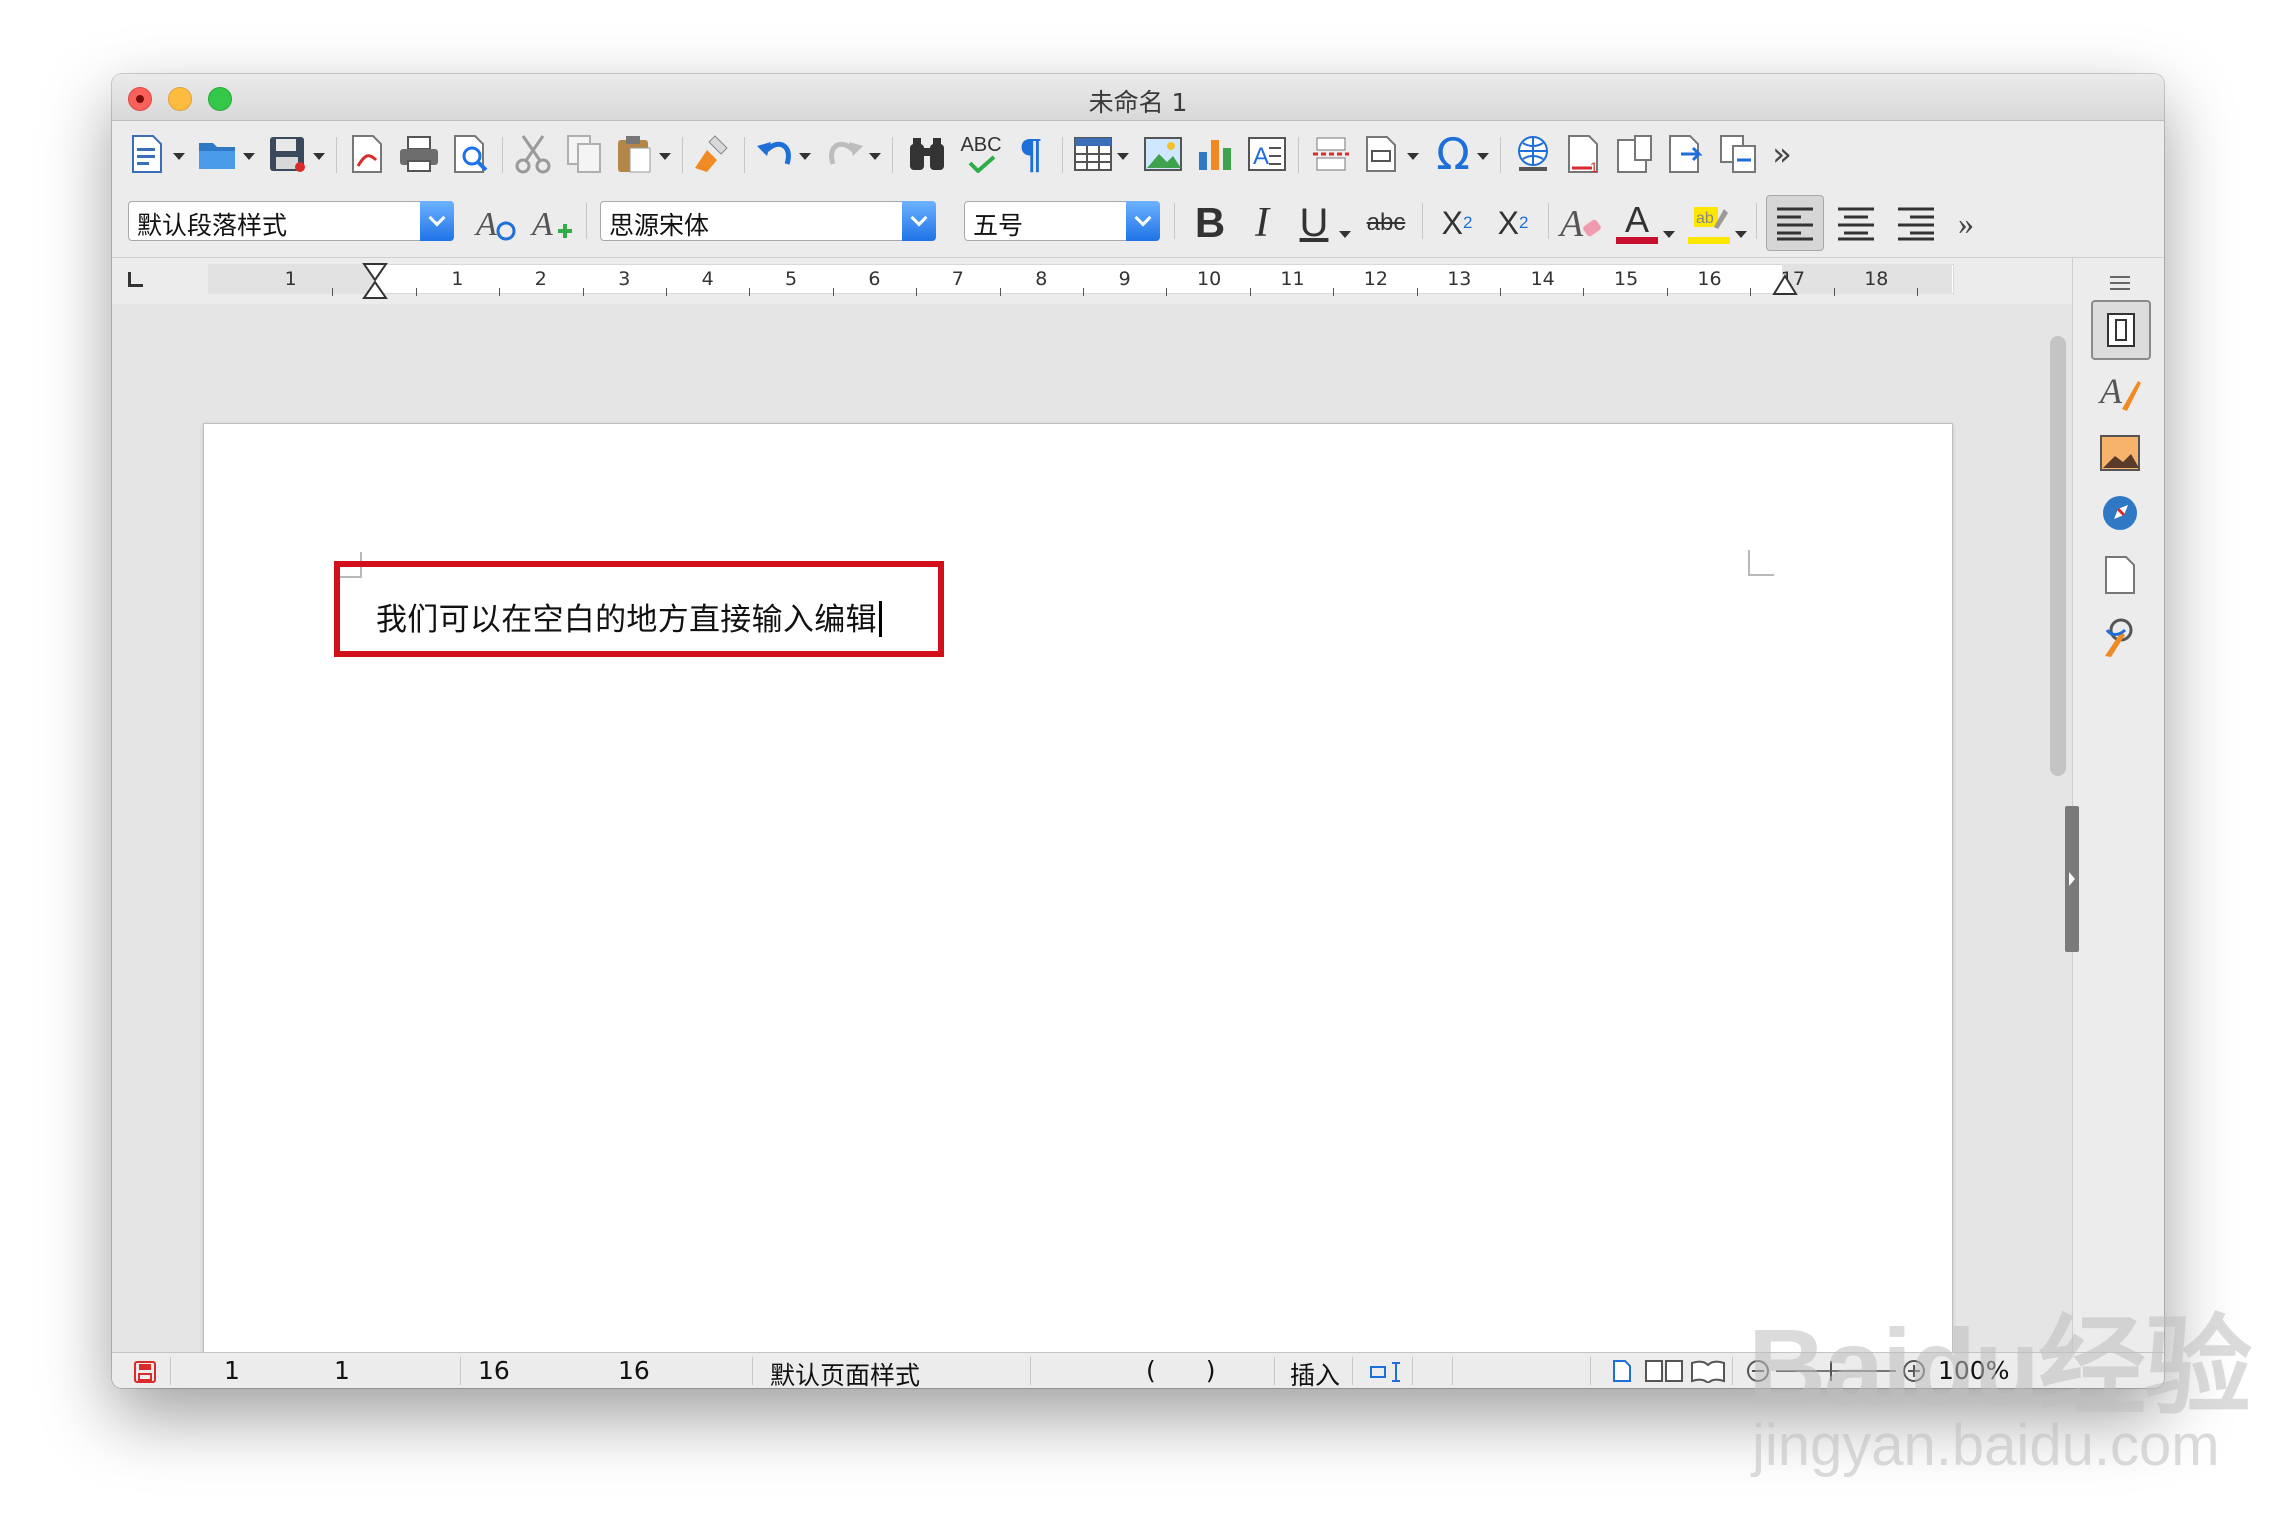 The width and height of the screenshot is (2272, 1532). What do you see at coordinates (1314, 223) in the screenshot?
I see `underline-icon: U` at bounding box center [1314, 223].